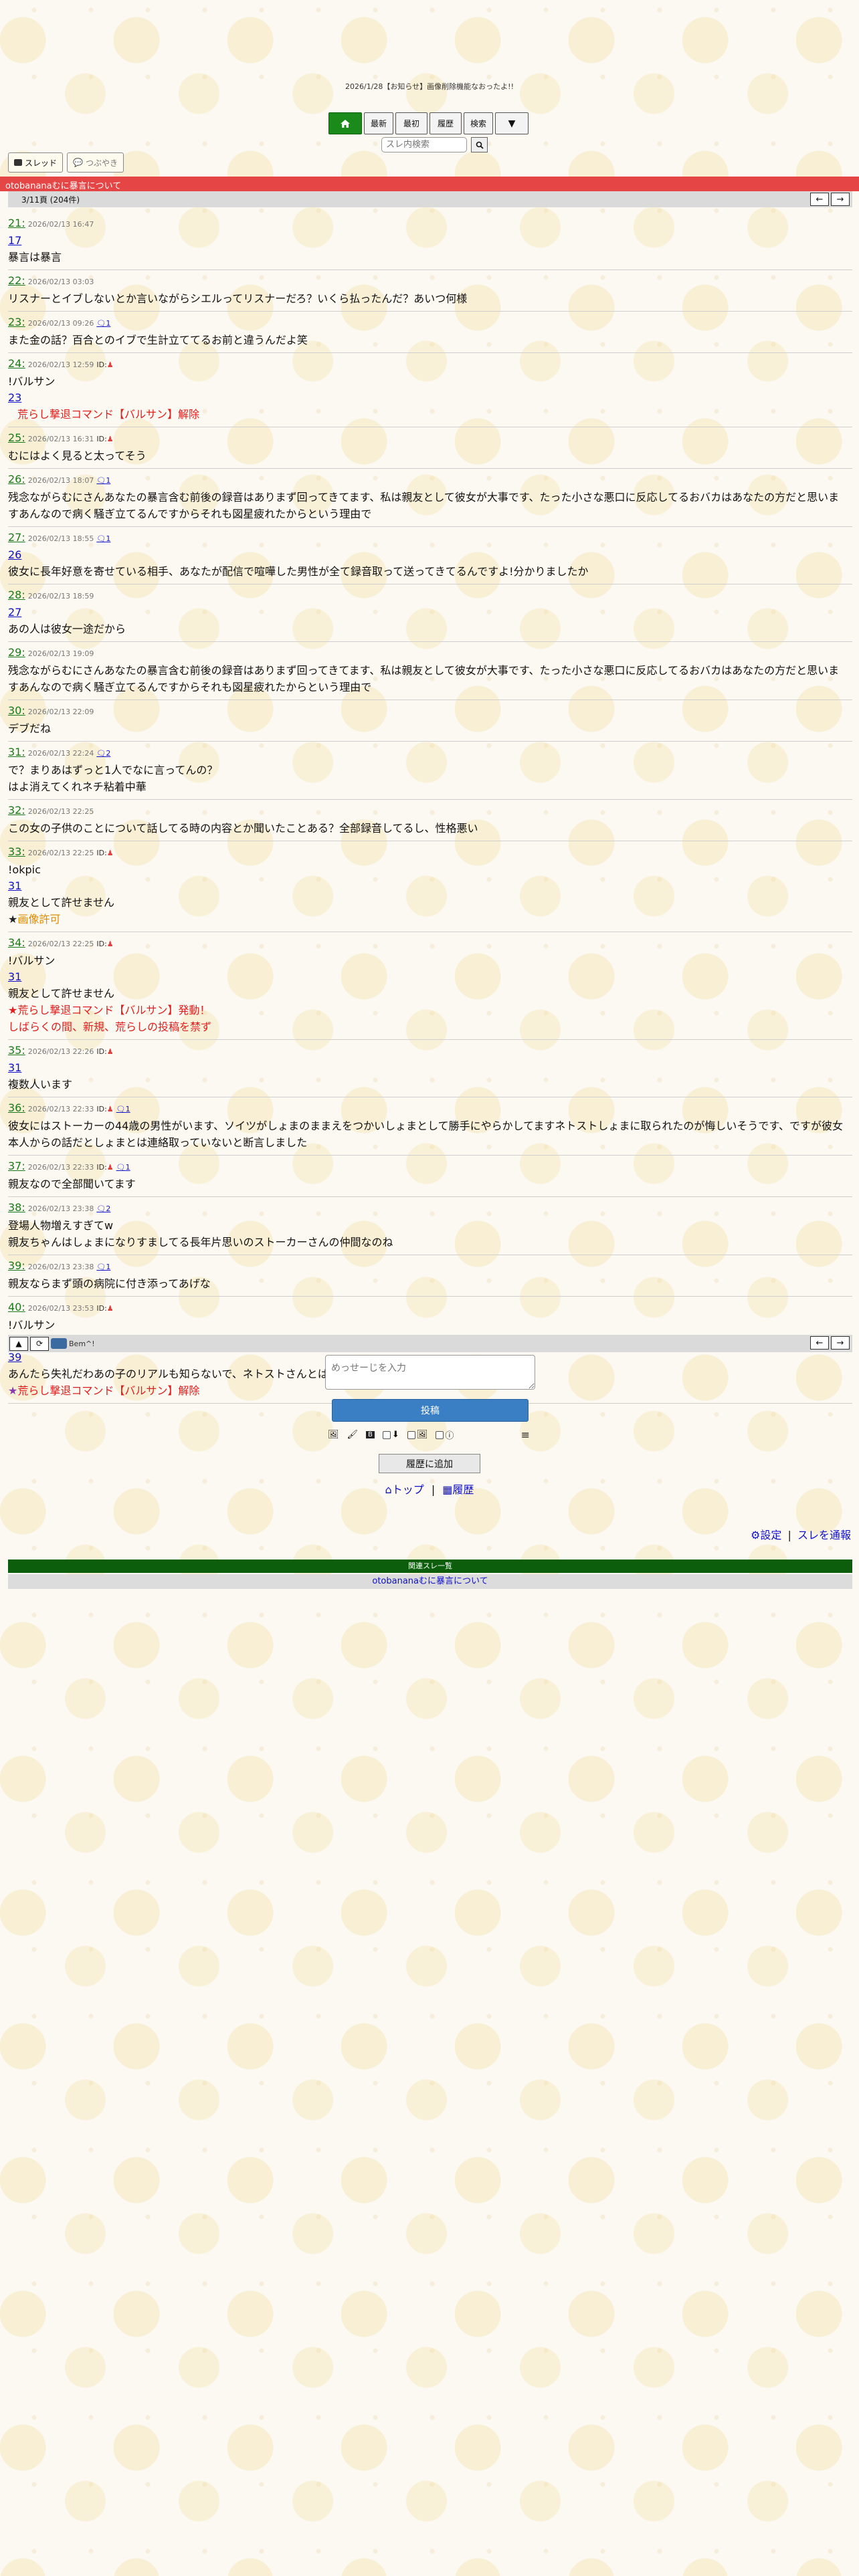 Image resolution: width=859 pixels, height=2576 pixels. Describe the element at coordinates (512, 123) in the screenshot. I see `nav-more-button: ▼` at that location.